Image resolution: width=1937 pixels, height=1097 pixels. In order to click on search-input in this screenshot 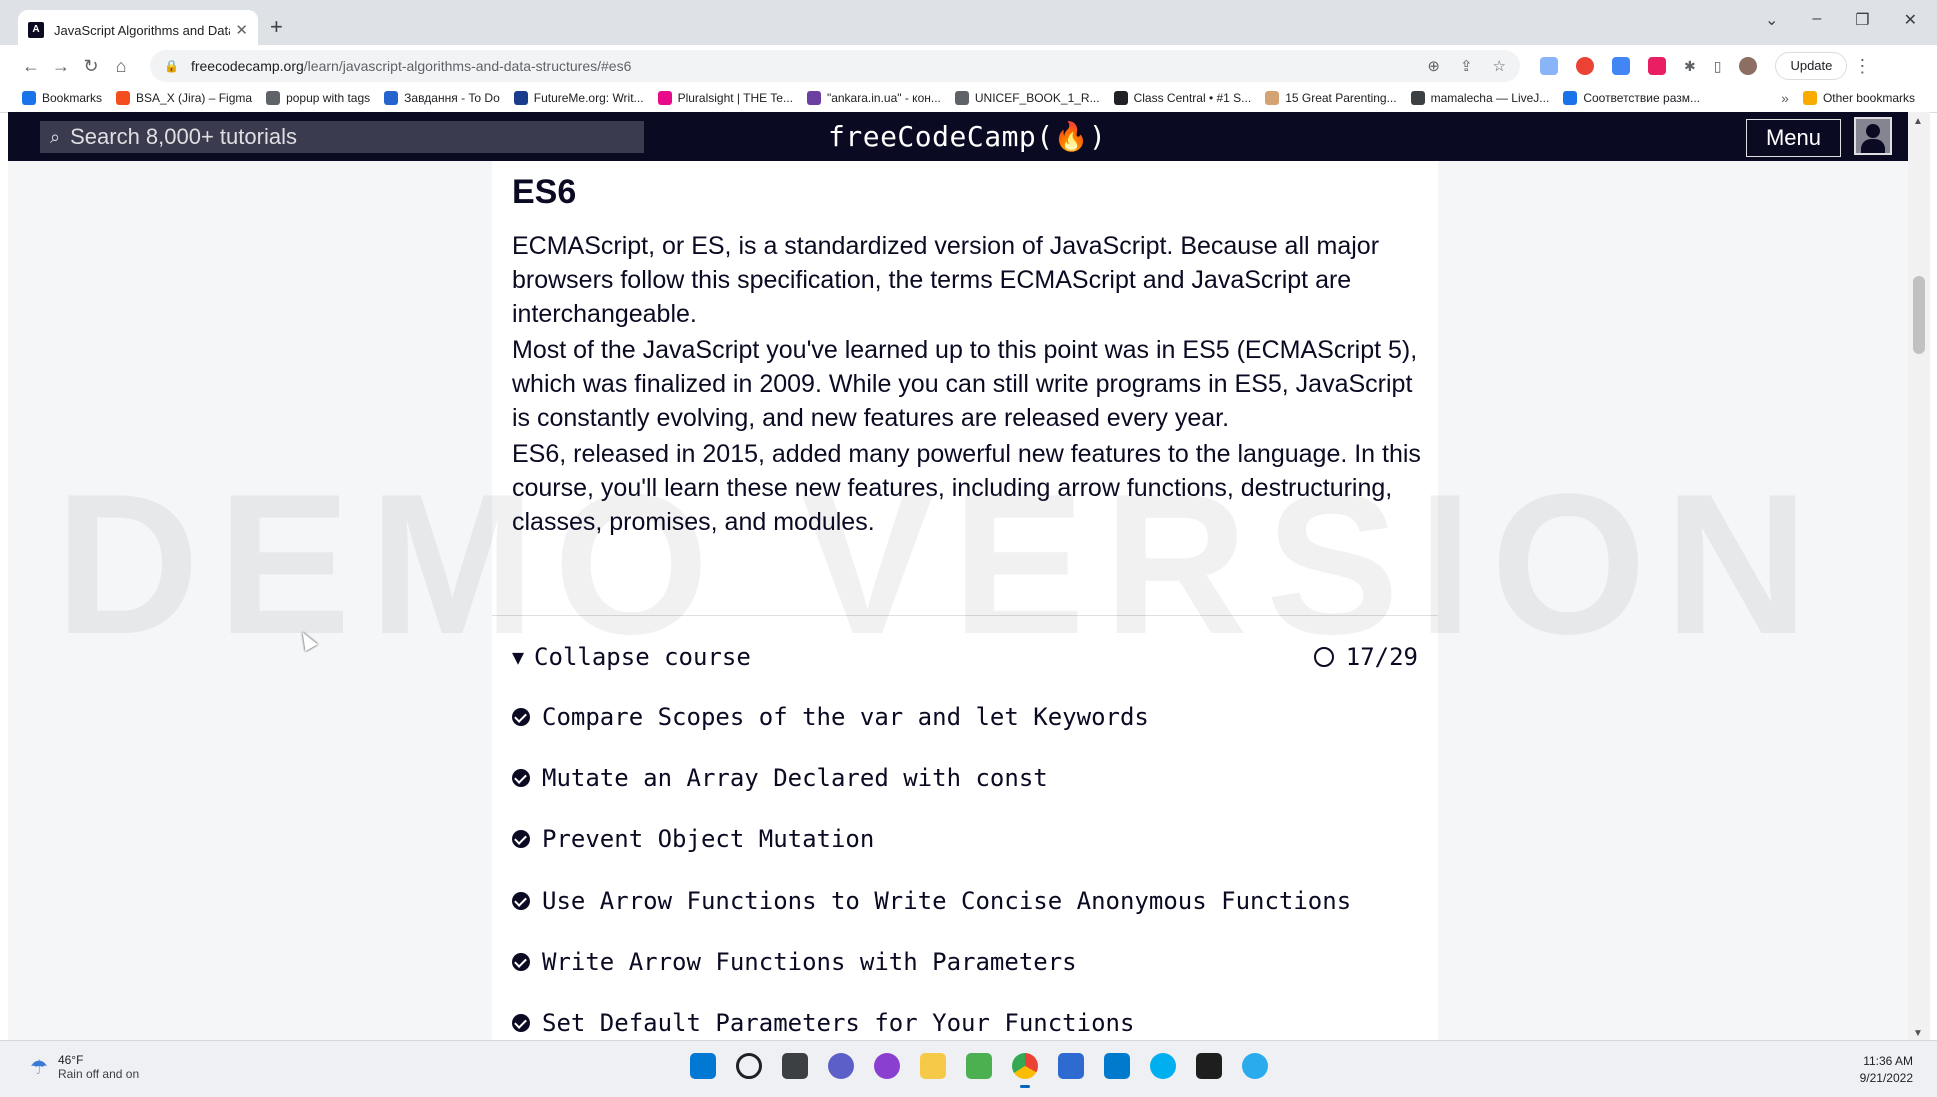, I will do `click(340, 137)`.